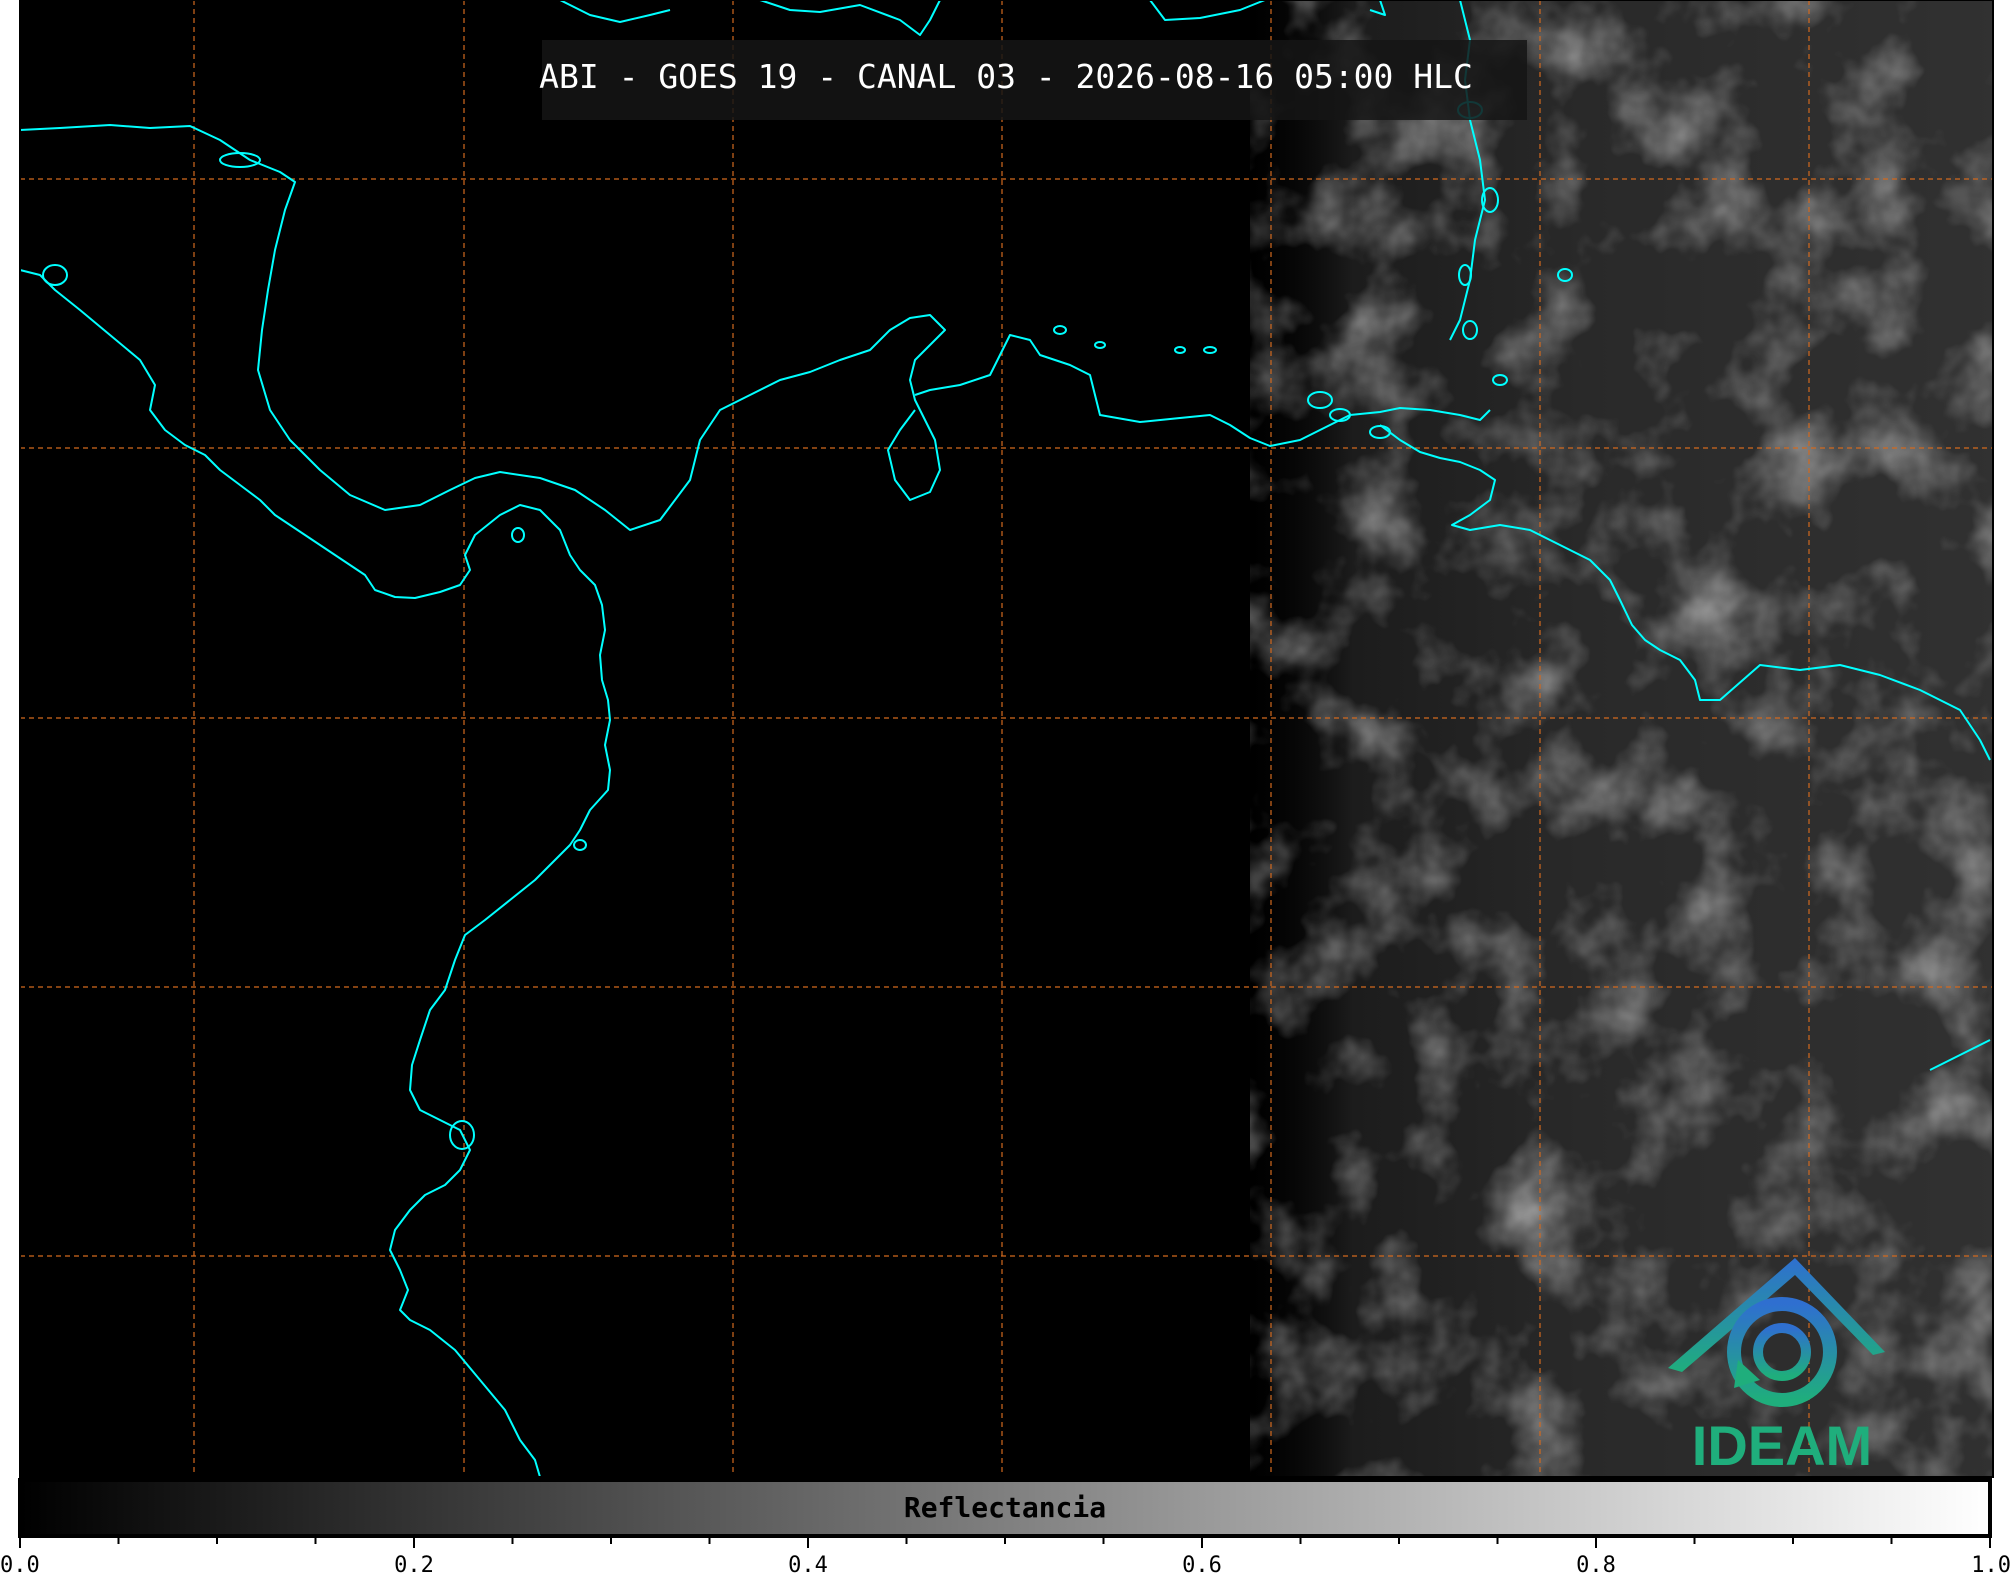 Image resolution: width=2011 pixels, height=1577 pixels. What do you see at coordinates (1005, 1527) in the screenshot?
I see `colorbar: Reflectancia 0.0 0.2 0.4 0.6 0.8 1.0` at bounding box center [1005, 1527].